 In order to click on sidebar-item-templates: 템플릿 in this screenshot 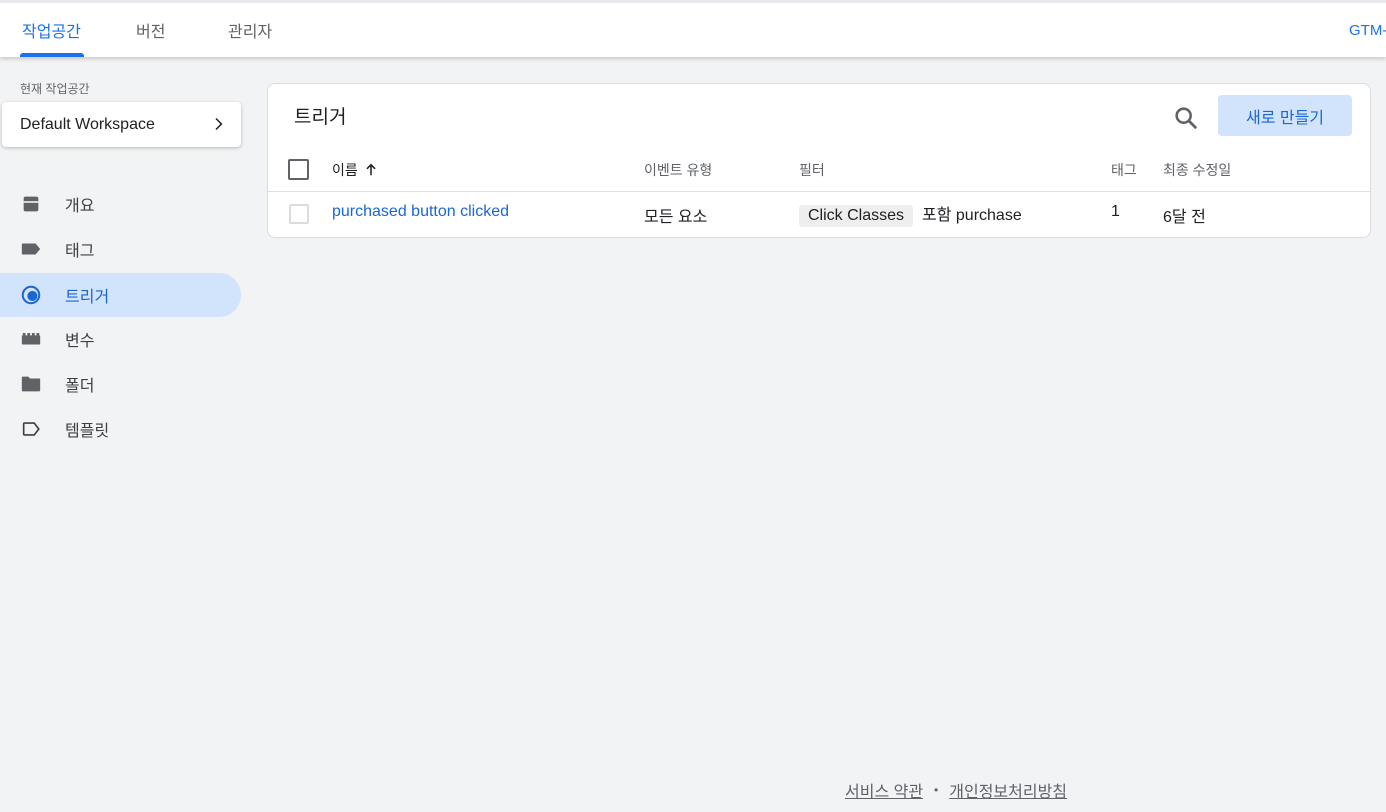, I will do `click(120, 429)`.